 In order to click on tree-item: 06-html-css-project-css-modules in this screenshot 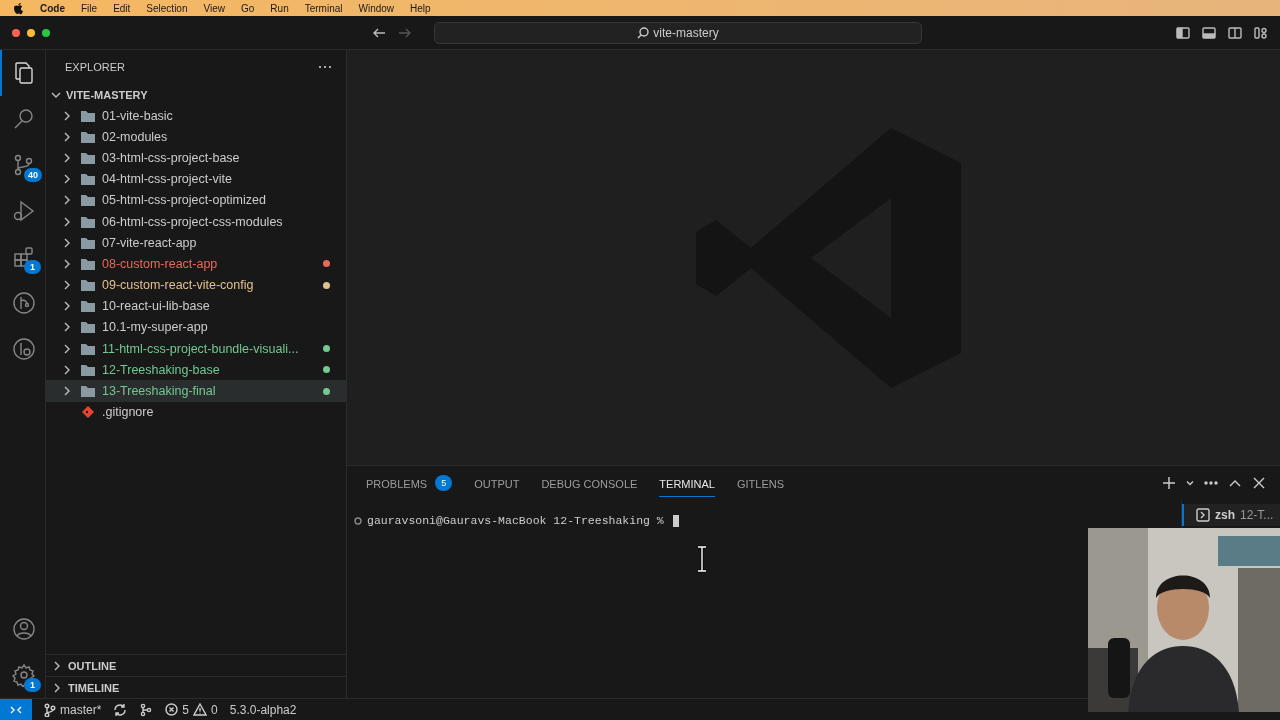, I will do `click(196, 221)`.